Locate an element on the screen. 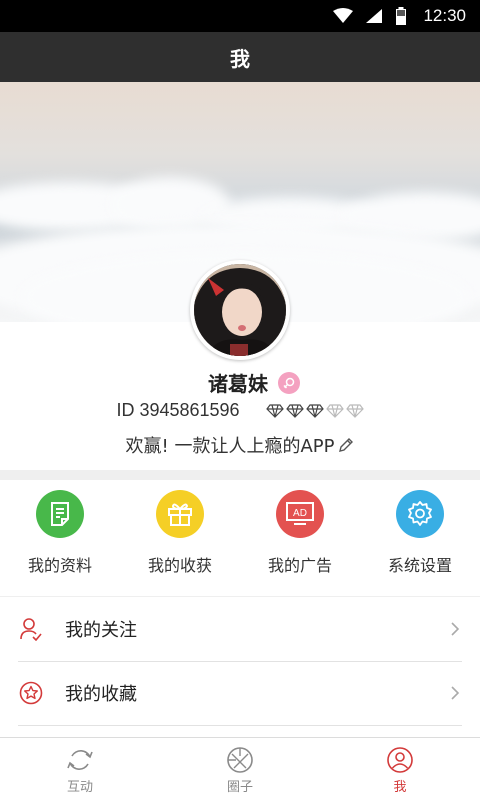 The height and width of the screenshot is (800, 480). document-icon is located at coordinates (60, 514).